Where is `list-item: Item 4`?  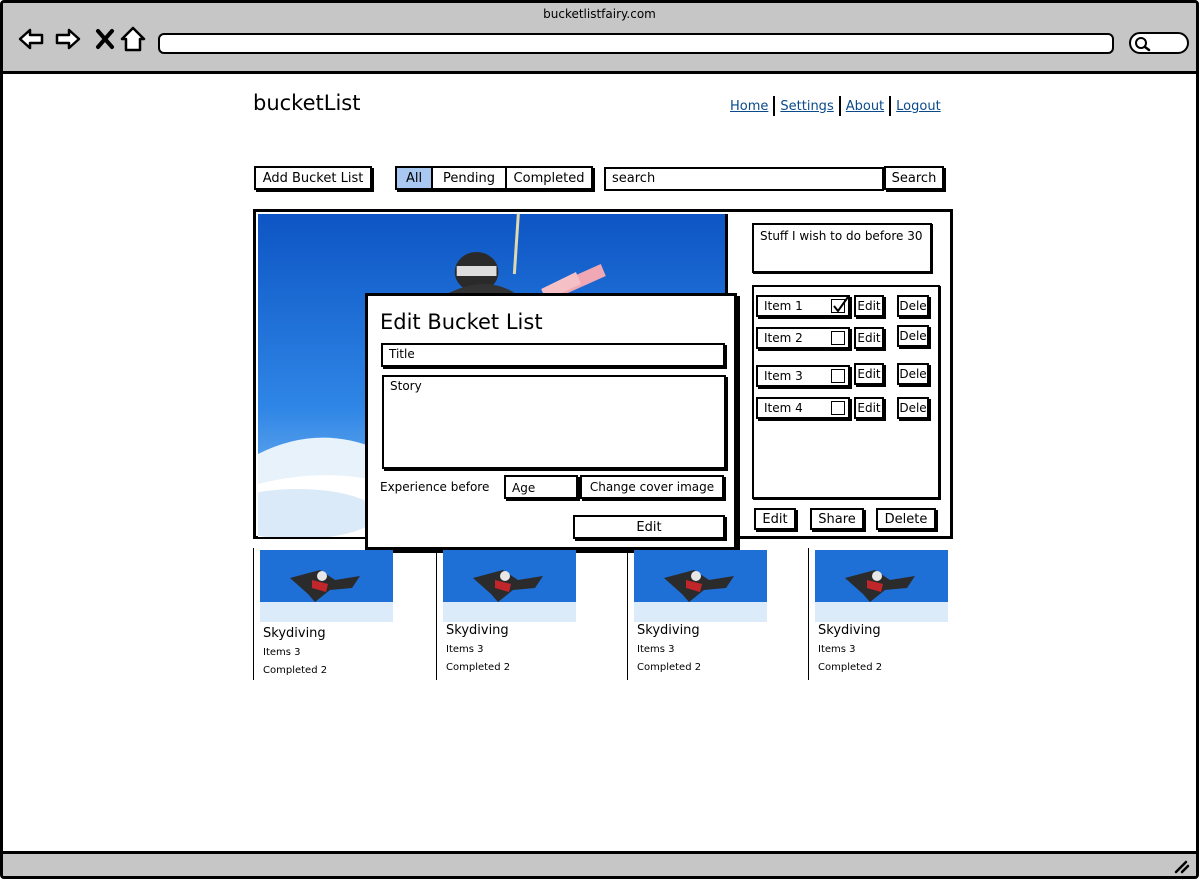
list-item: Item 4 is located at coordinates (803, 408).